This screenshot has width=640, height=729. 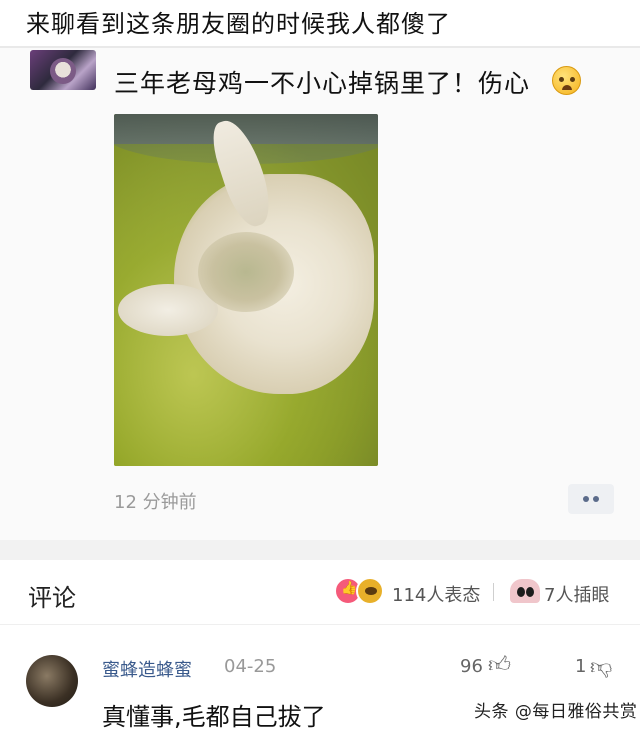 I want to click on eyes-count: 7人插眼, so click(x=576, y=594).